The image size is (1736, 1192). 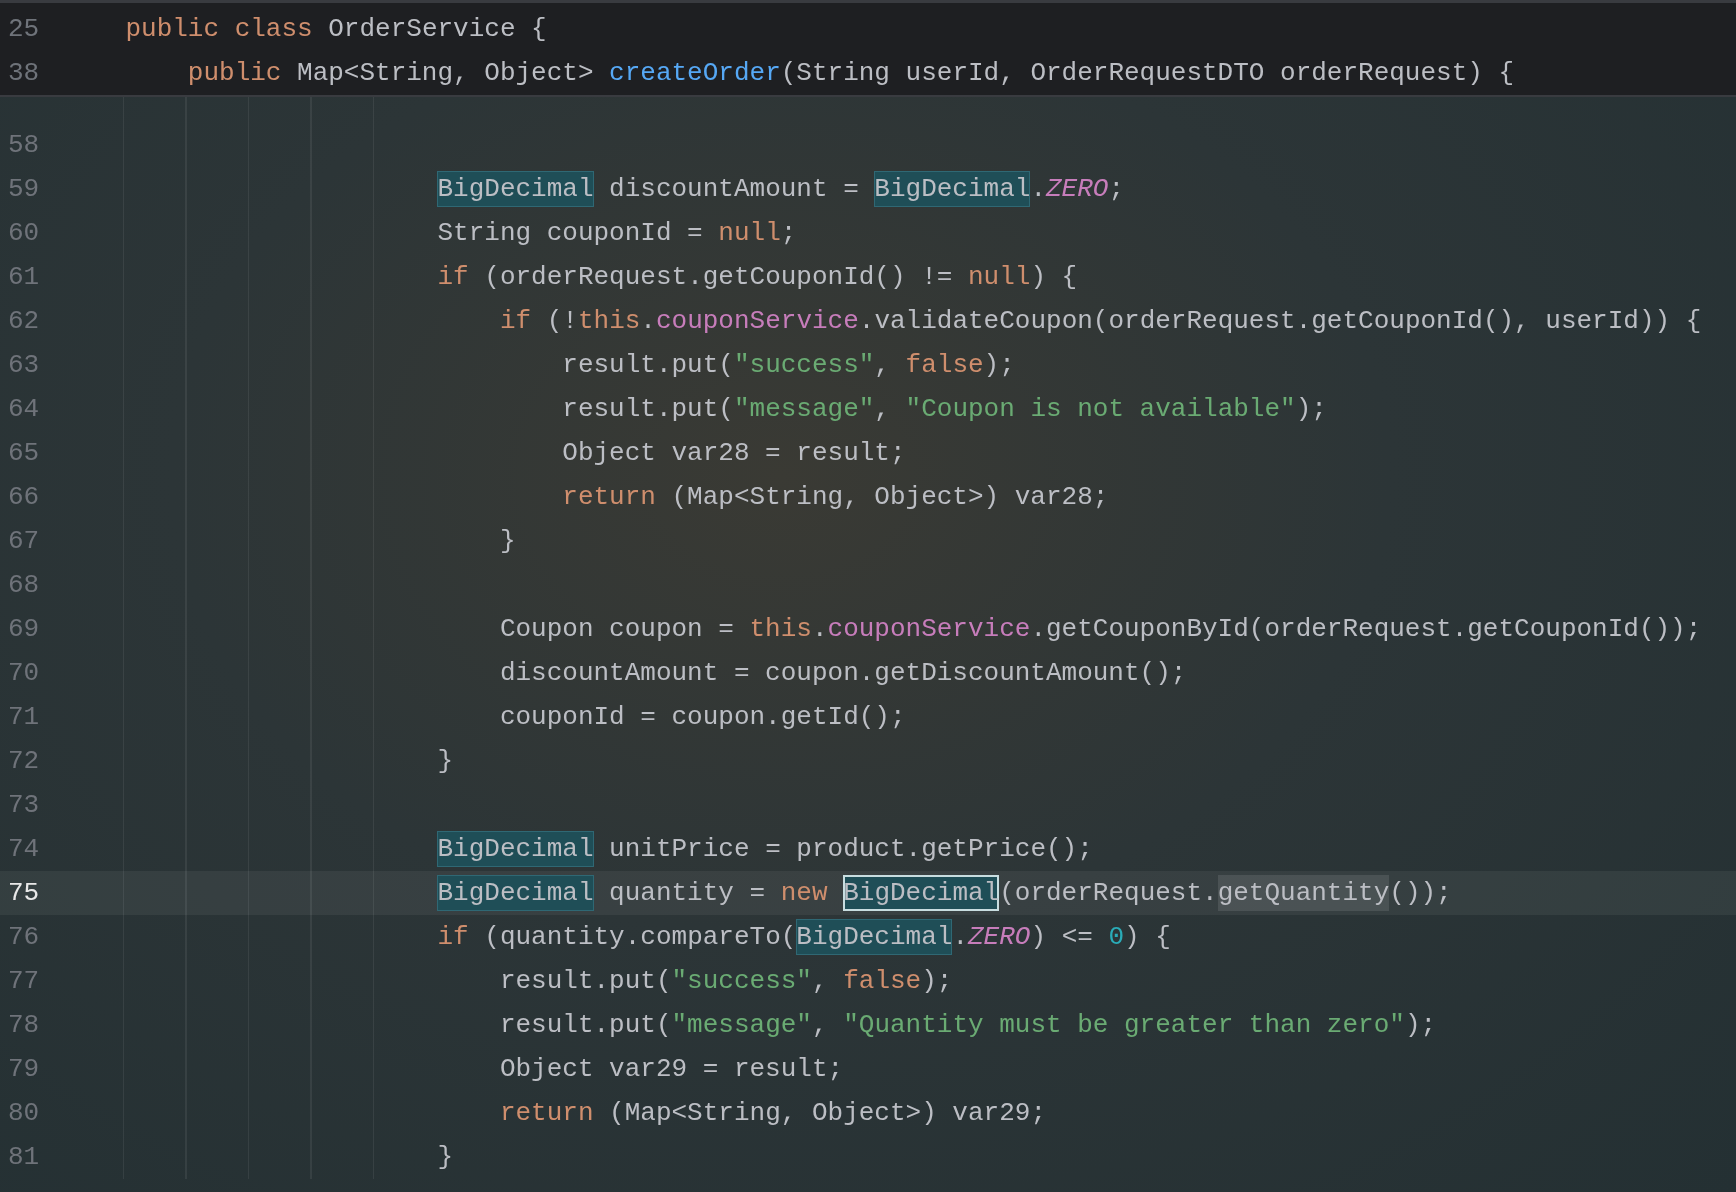 I want to click on code-line: String couponId = null;, so click(x=430, y=233).